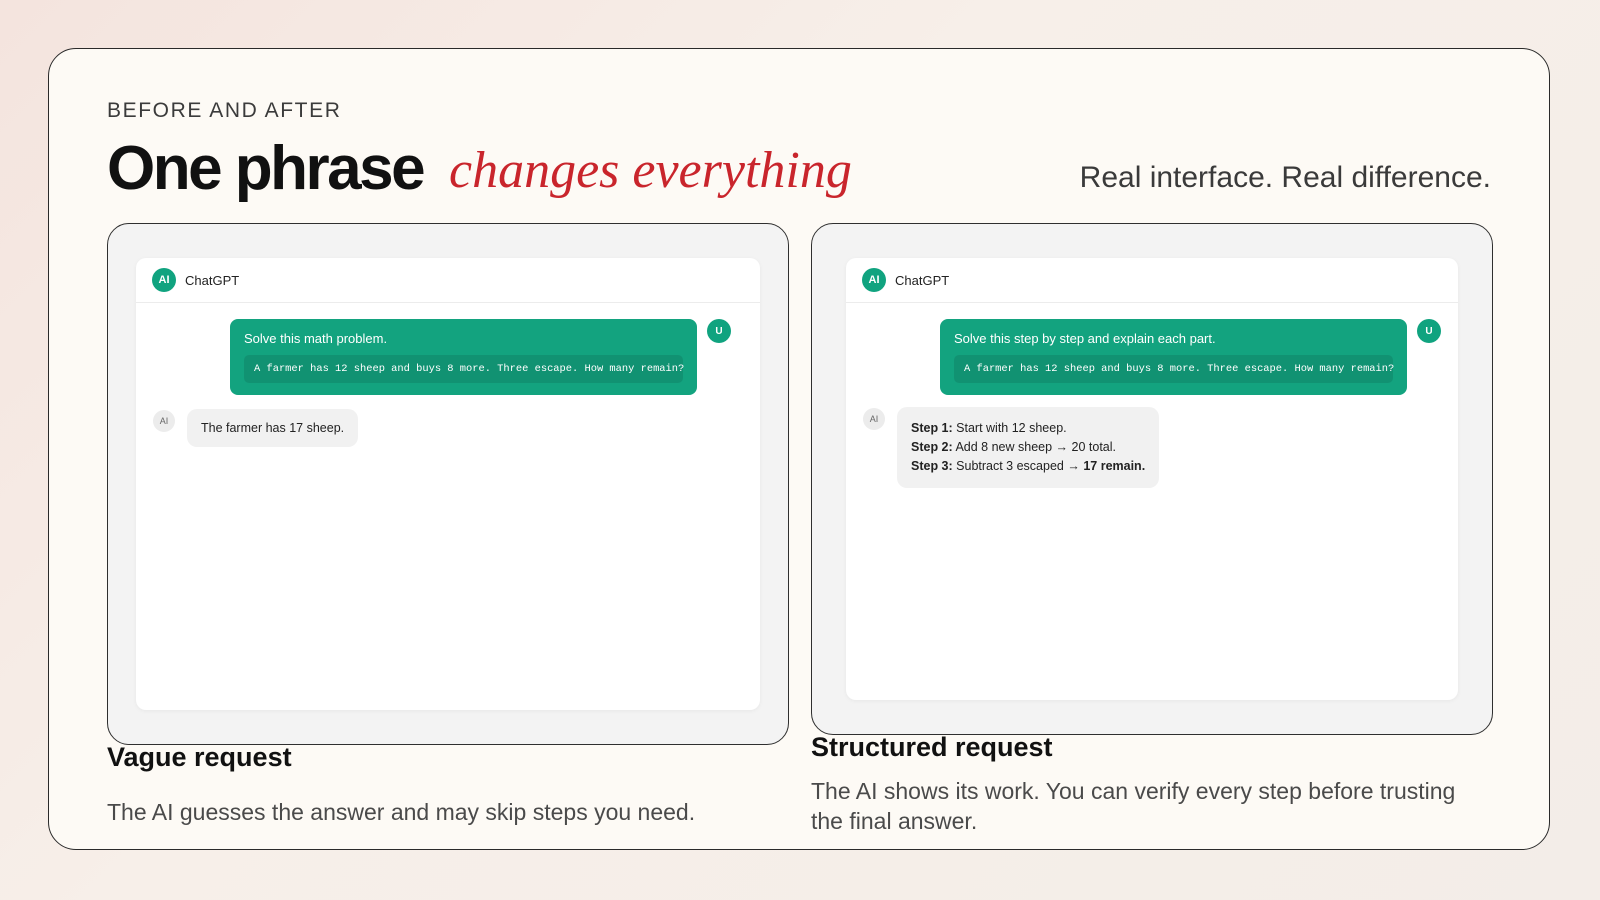 The height and width of the screenshot is (900, 1600). Describe the element at coordinates (932, 447) in the screenshot. I see `step-label: Step 2:` at that location.